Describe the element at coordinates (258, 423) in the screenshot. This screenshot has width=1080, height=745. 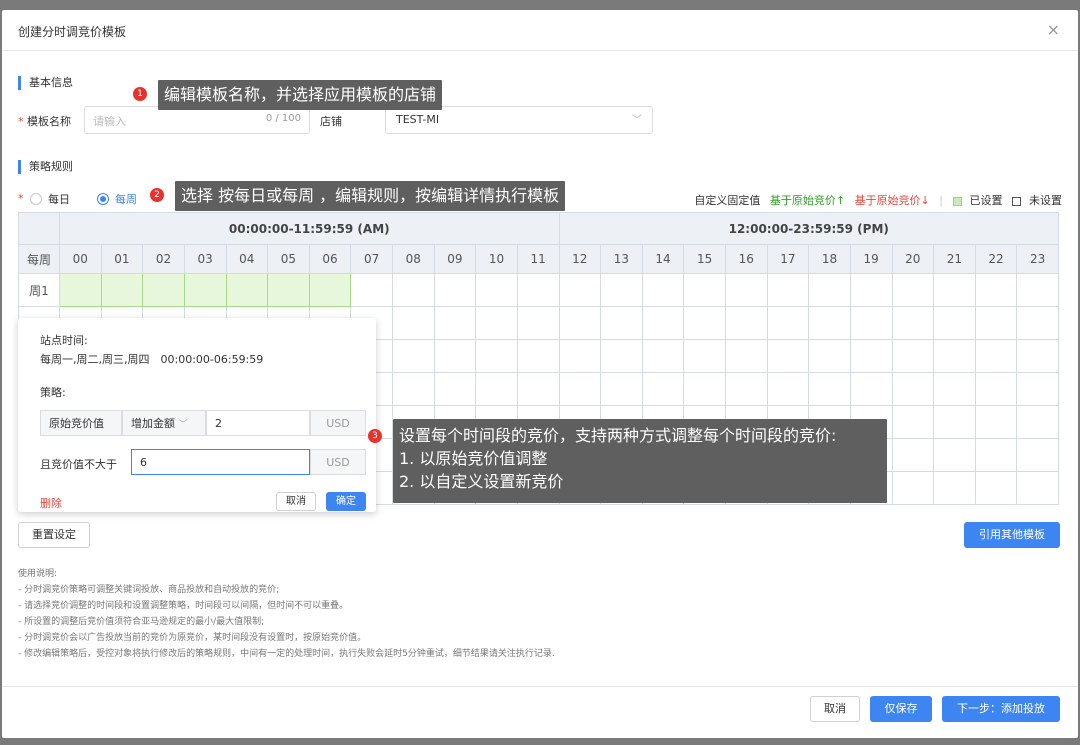
I see `amount-input: 2` at that location.